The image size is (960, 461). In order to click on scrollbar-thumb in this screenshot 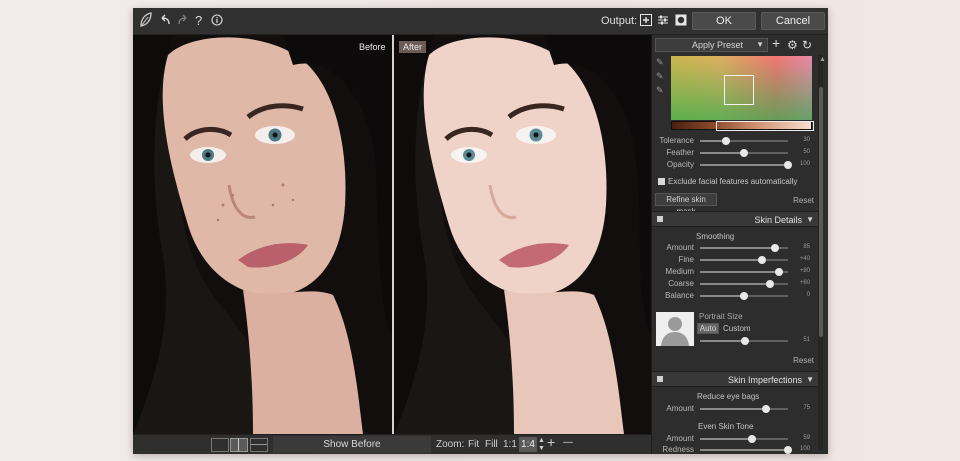, I will do `click(821, 212)`.